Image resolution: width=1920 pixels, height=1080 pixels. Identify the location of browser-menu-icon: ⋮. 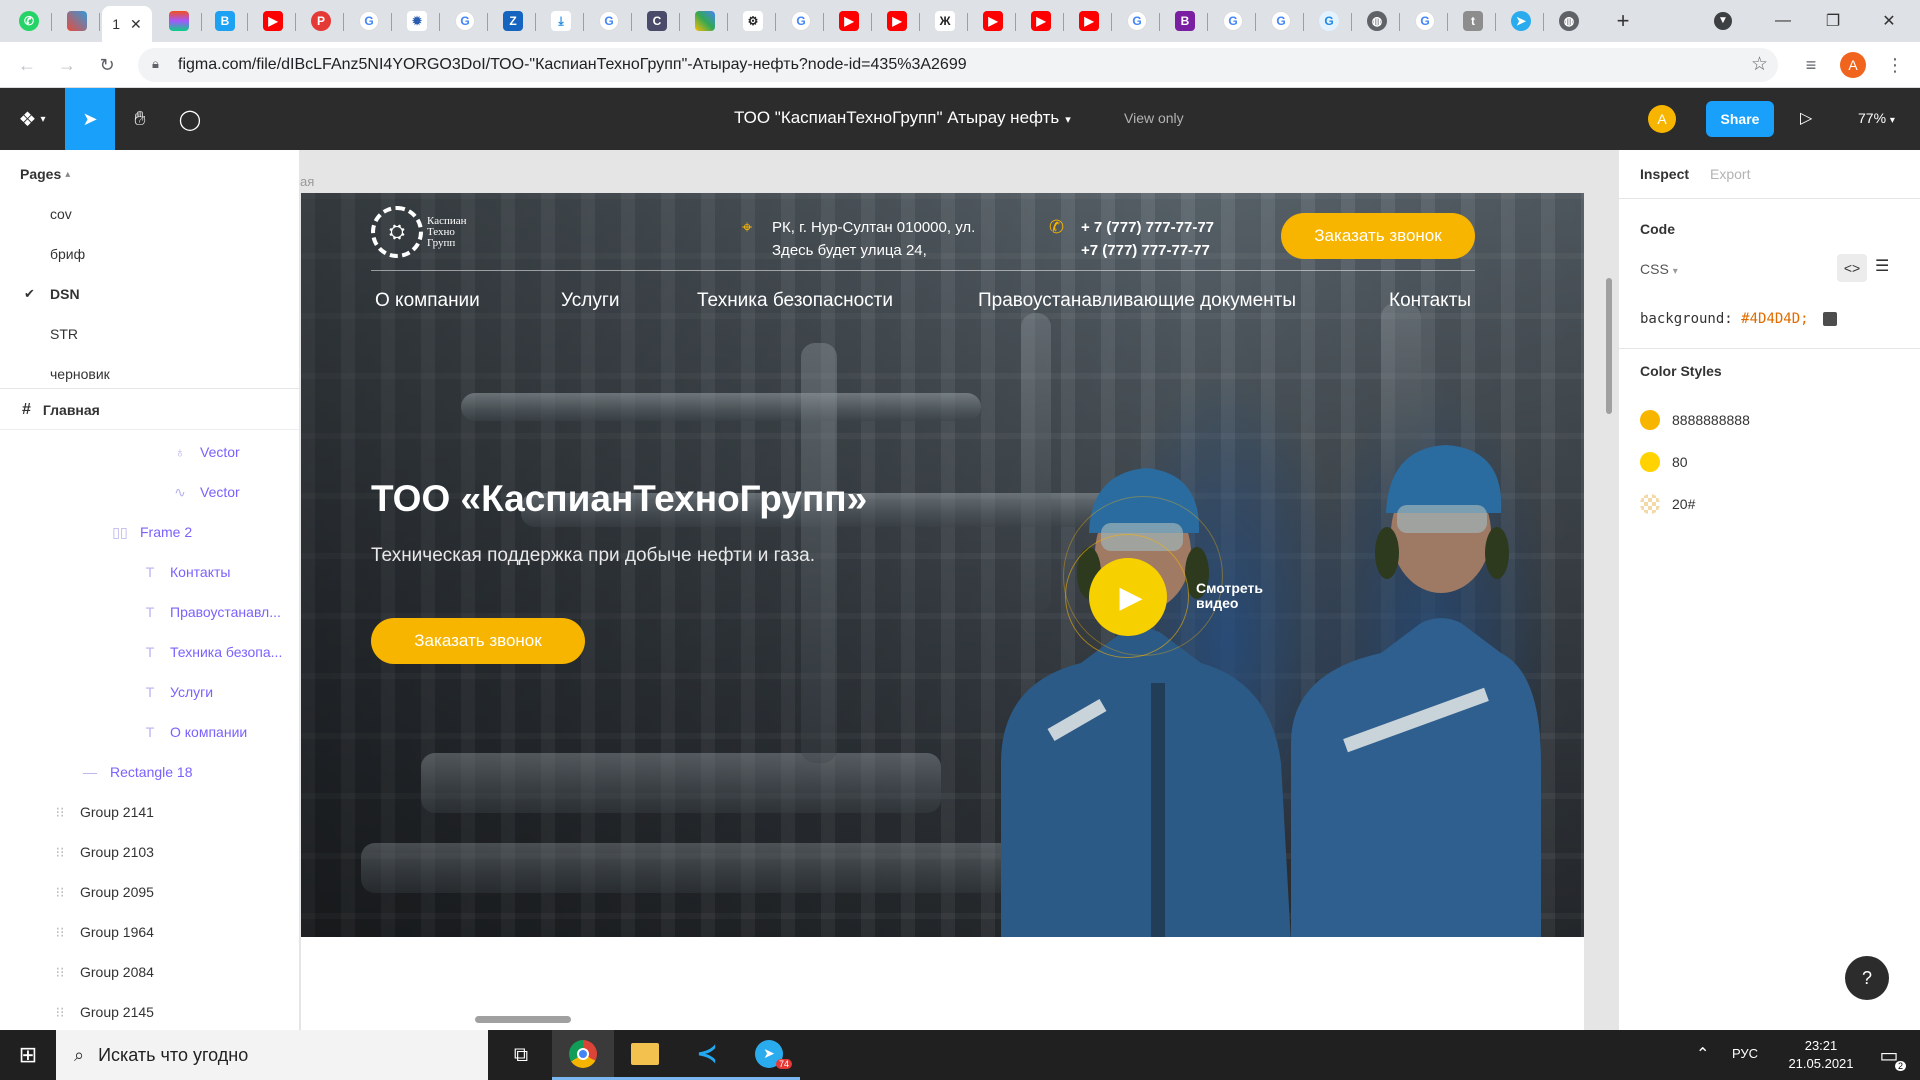
(1895, 65).